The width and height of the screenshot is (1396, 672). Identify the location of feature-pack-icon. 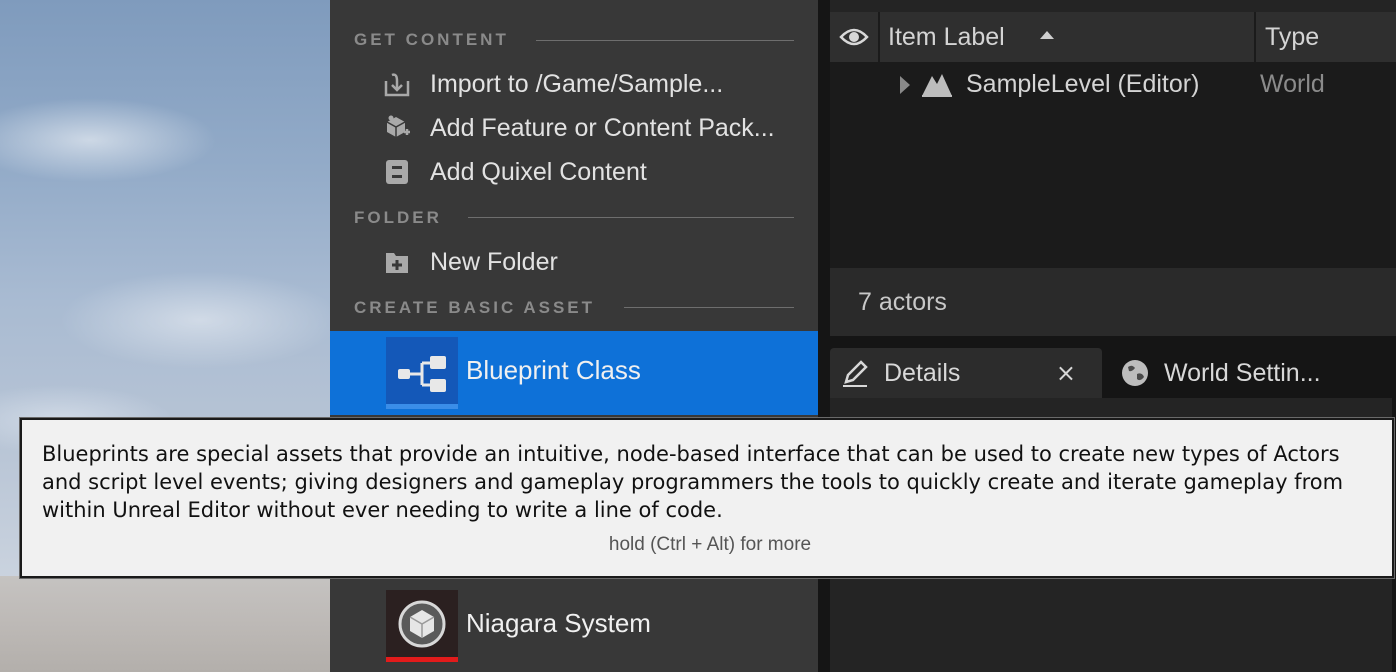
(397, 128).